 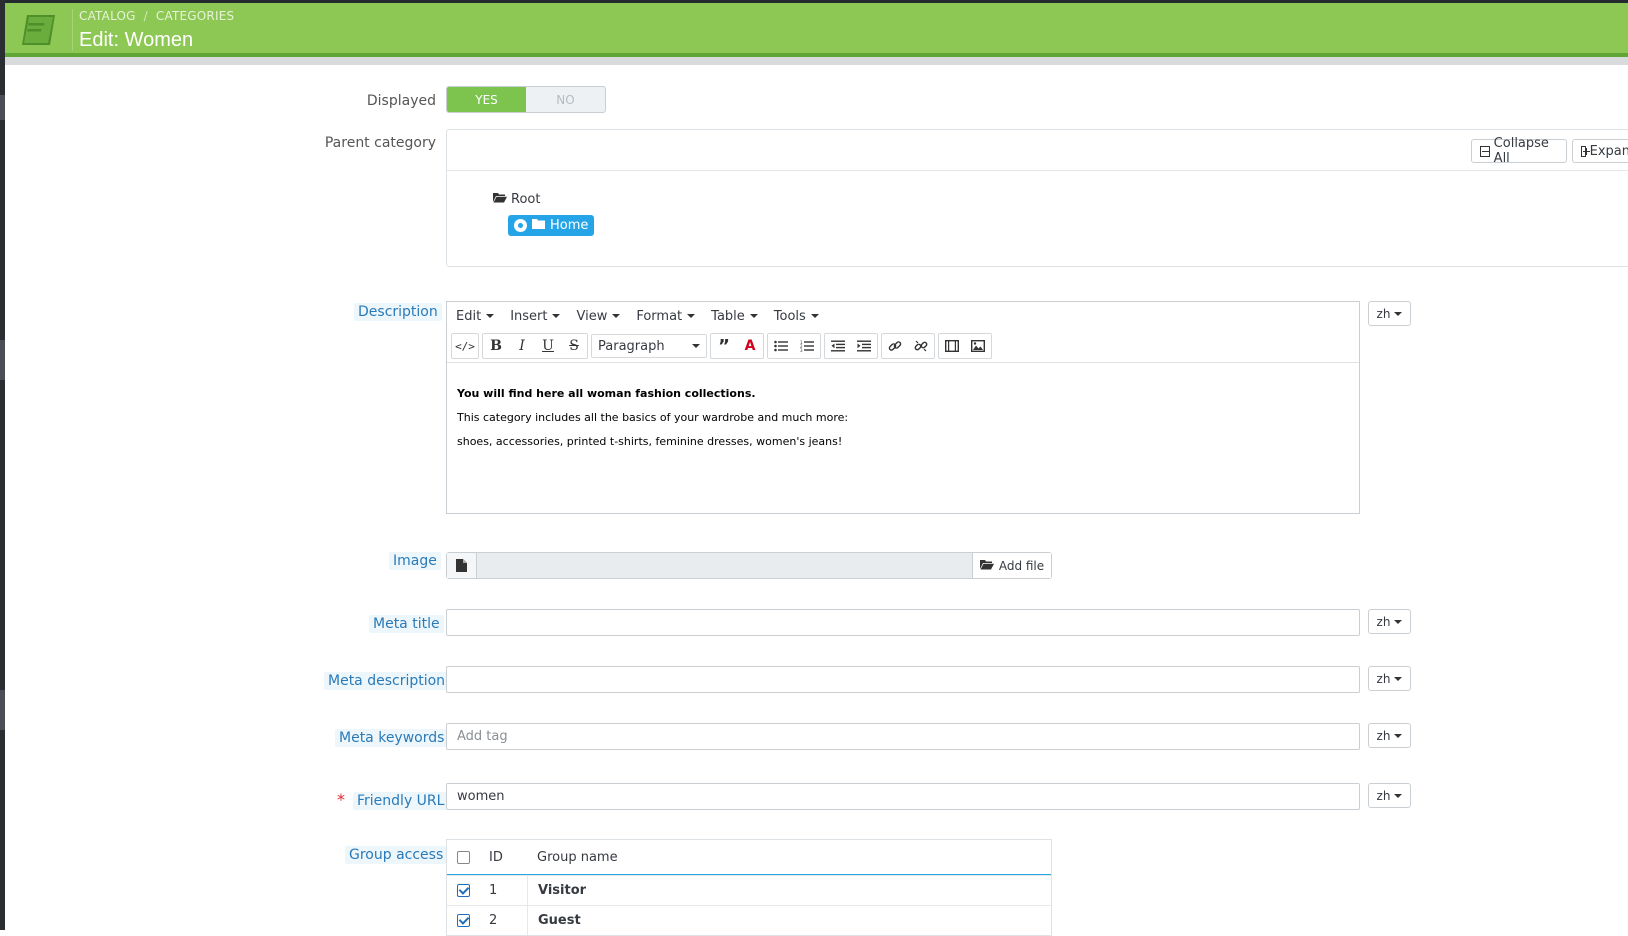 I want to click on editor-toolbar: </> B I U S Paragraph ” A 123, so click(x=903, y=346).